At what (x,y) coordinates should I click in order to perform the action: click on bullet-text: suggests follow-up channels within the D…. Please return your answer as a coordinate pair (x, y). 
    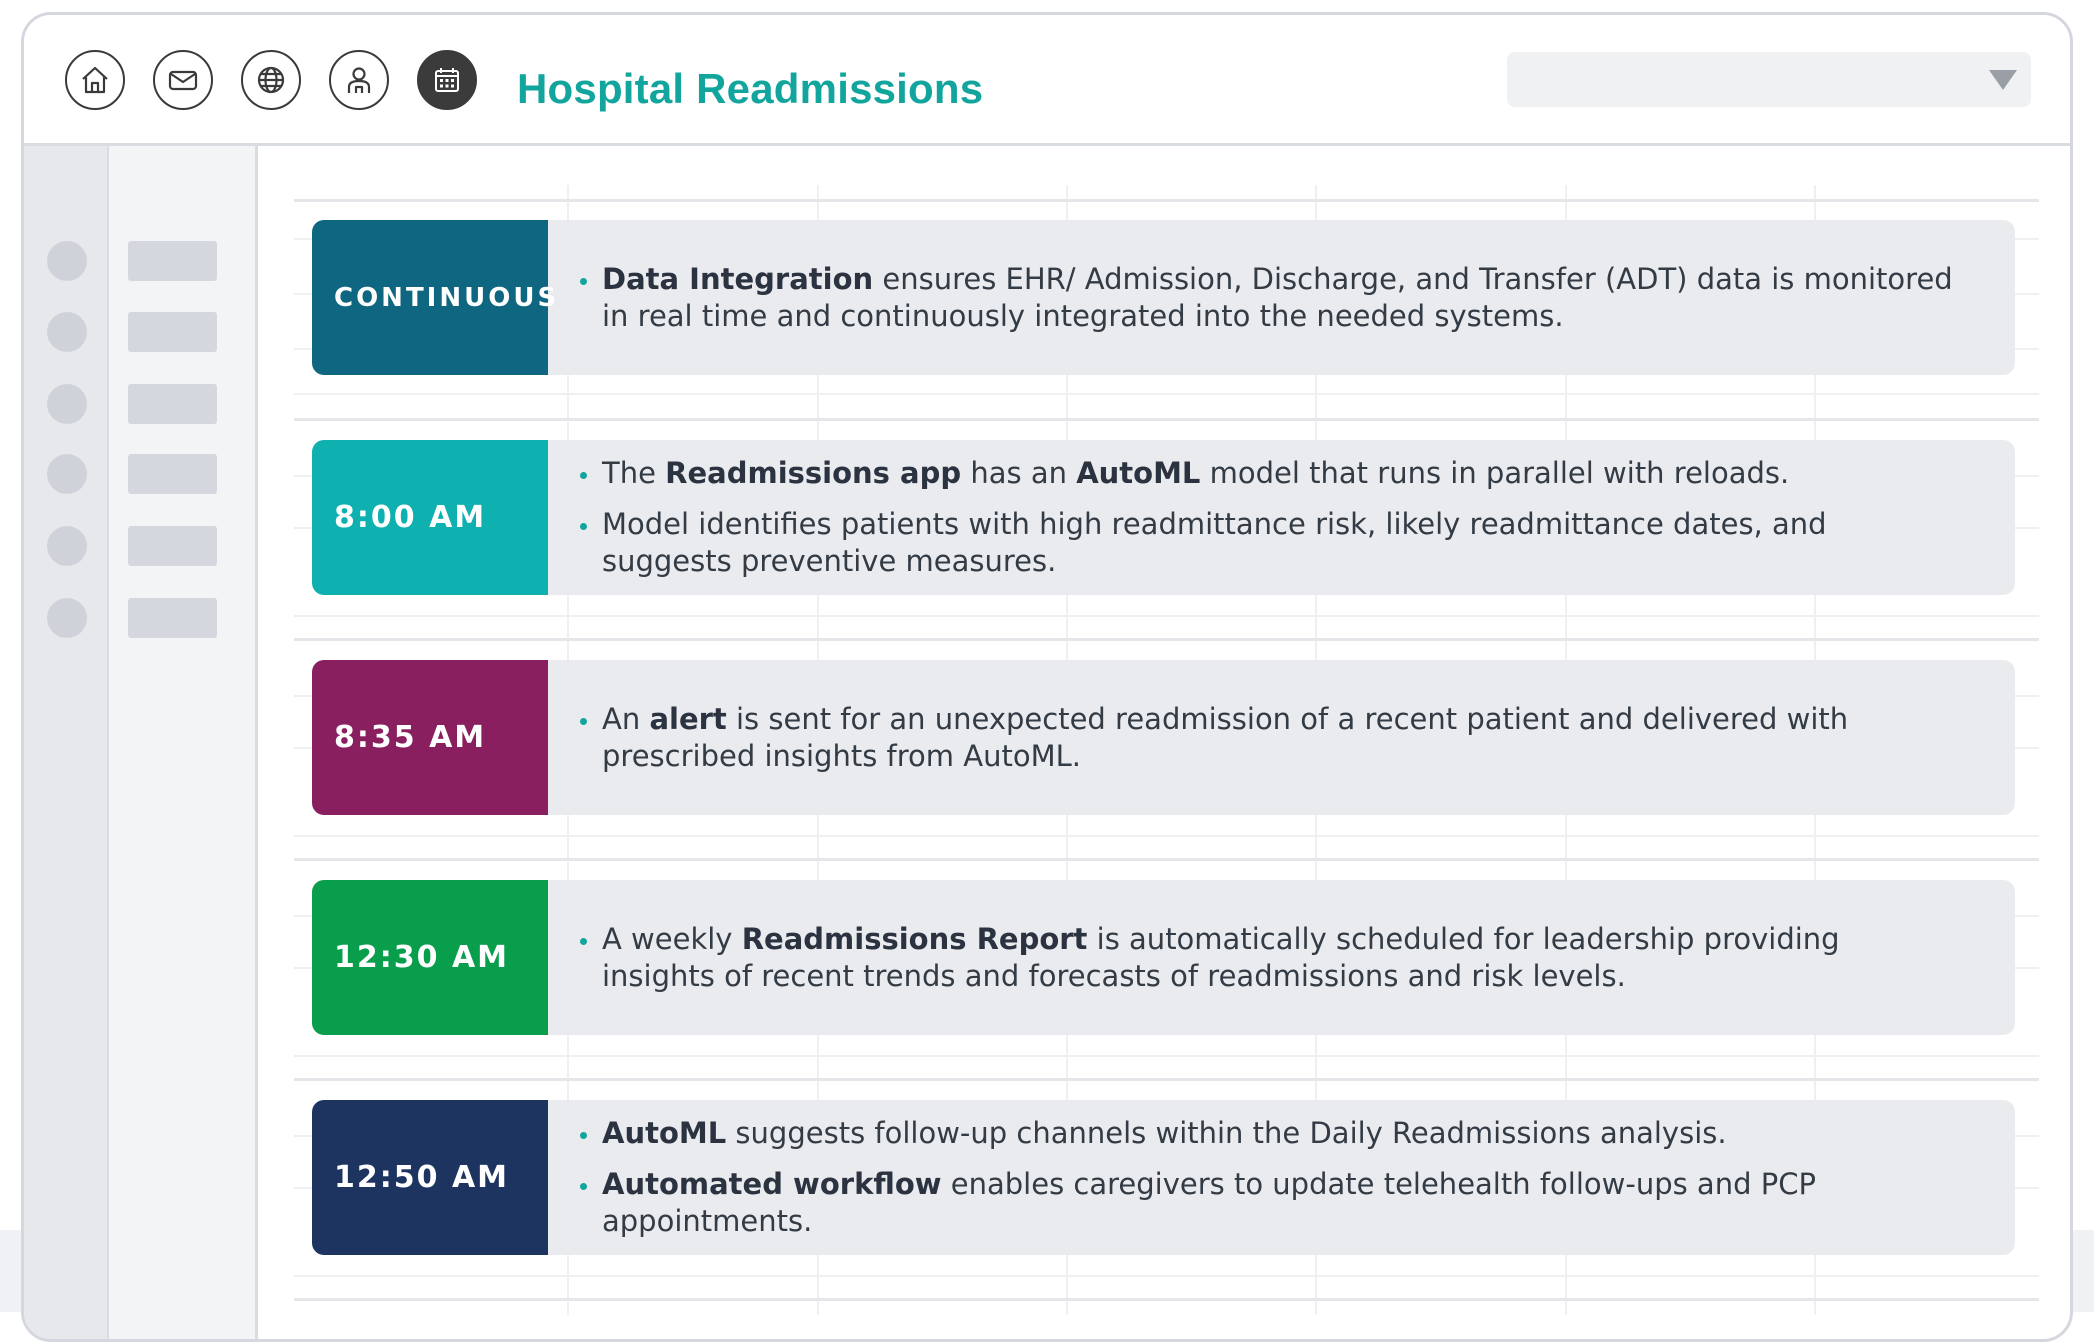
    Looking at the image, I should click on (1226, 1133).